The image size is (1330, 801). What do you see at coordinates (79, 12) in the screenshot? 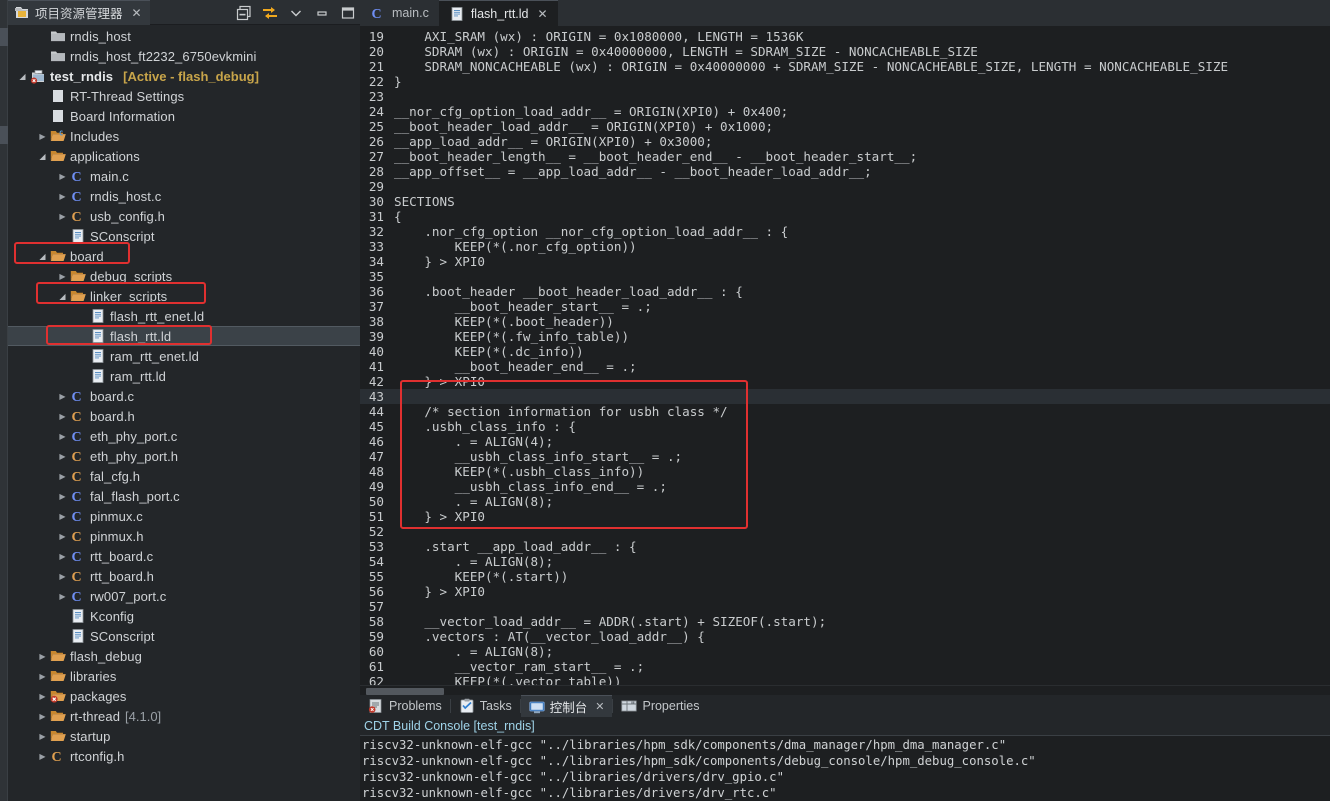
I see `tab-project-explorer: 项目资源管理器 ✕` at bounding box center [79, 12].